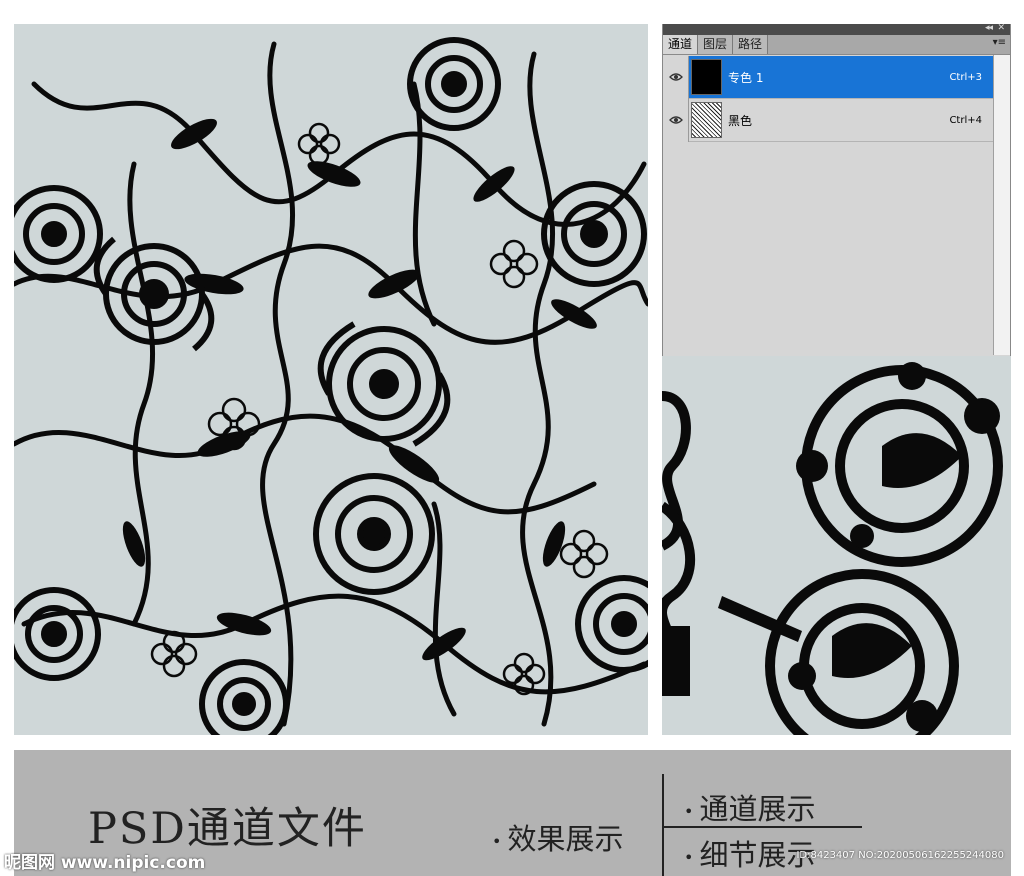  I want to click on channel-name: 黑色, so click(740, 120).